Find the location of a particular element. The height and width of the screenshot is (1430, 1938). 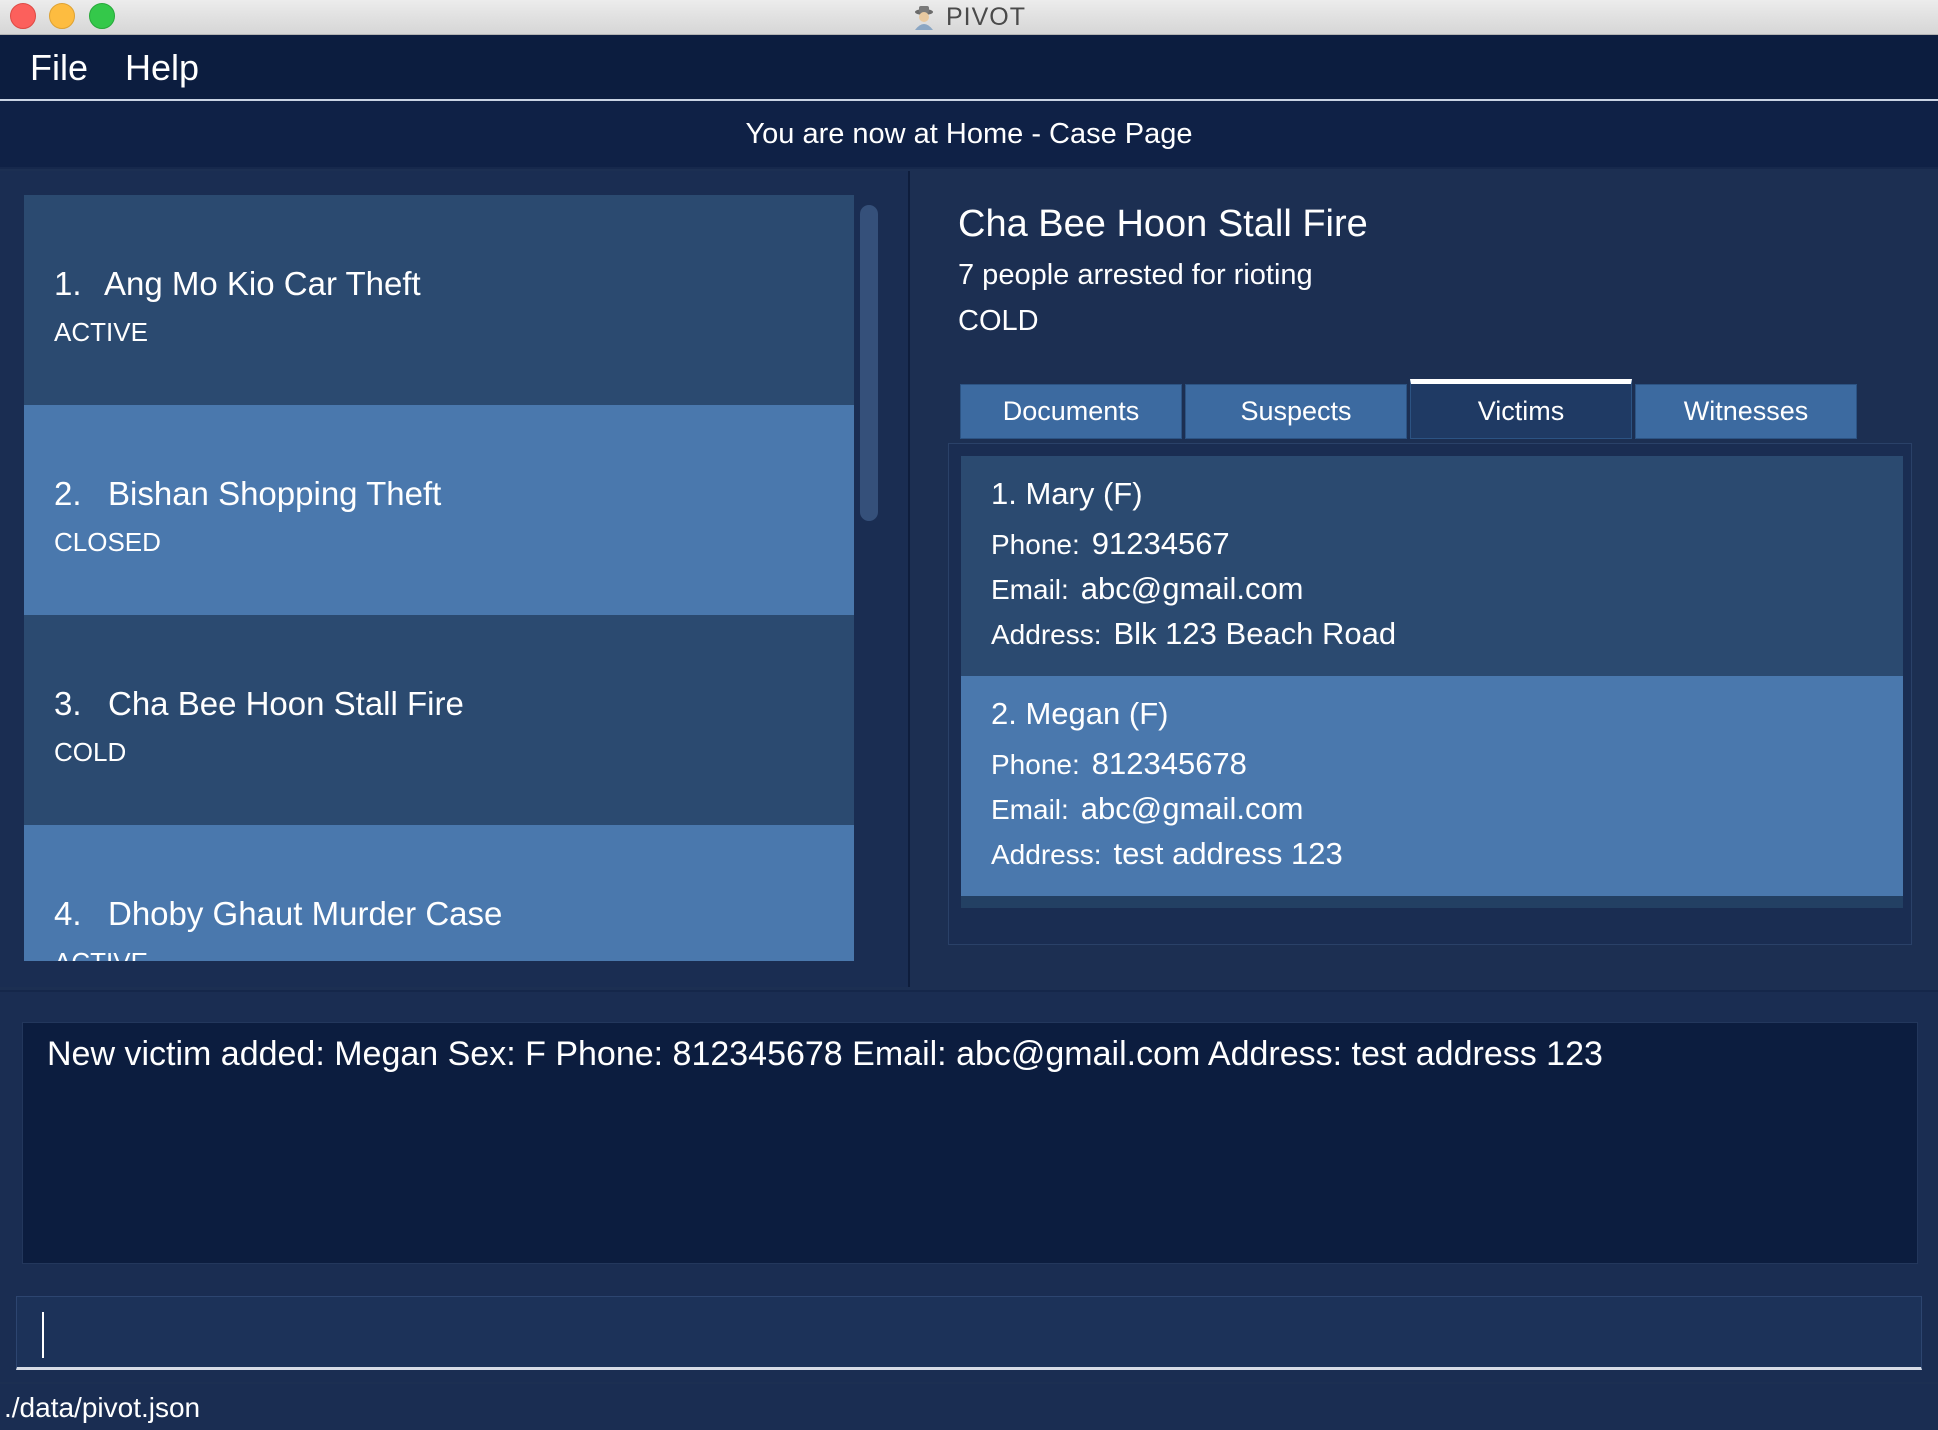

case-index: 4. is located at coordinates (68, 913).